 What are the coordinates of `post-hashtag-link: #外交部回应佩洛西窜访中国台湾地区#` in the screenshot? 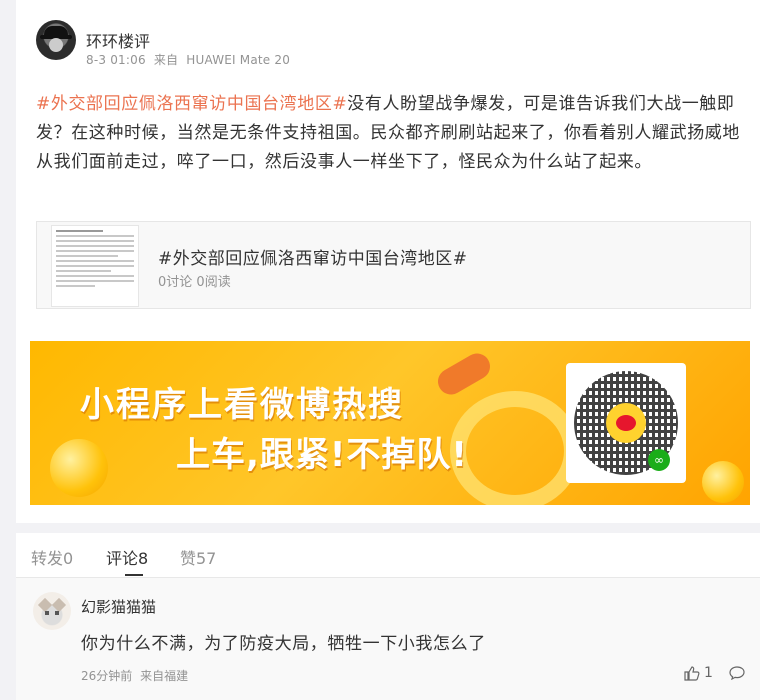 It's located at (191, 104).